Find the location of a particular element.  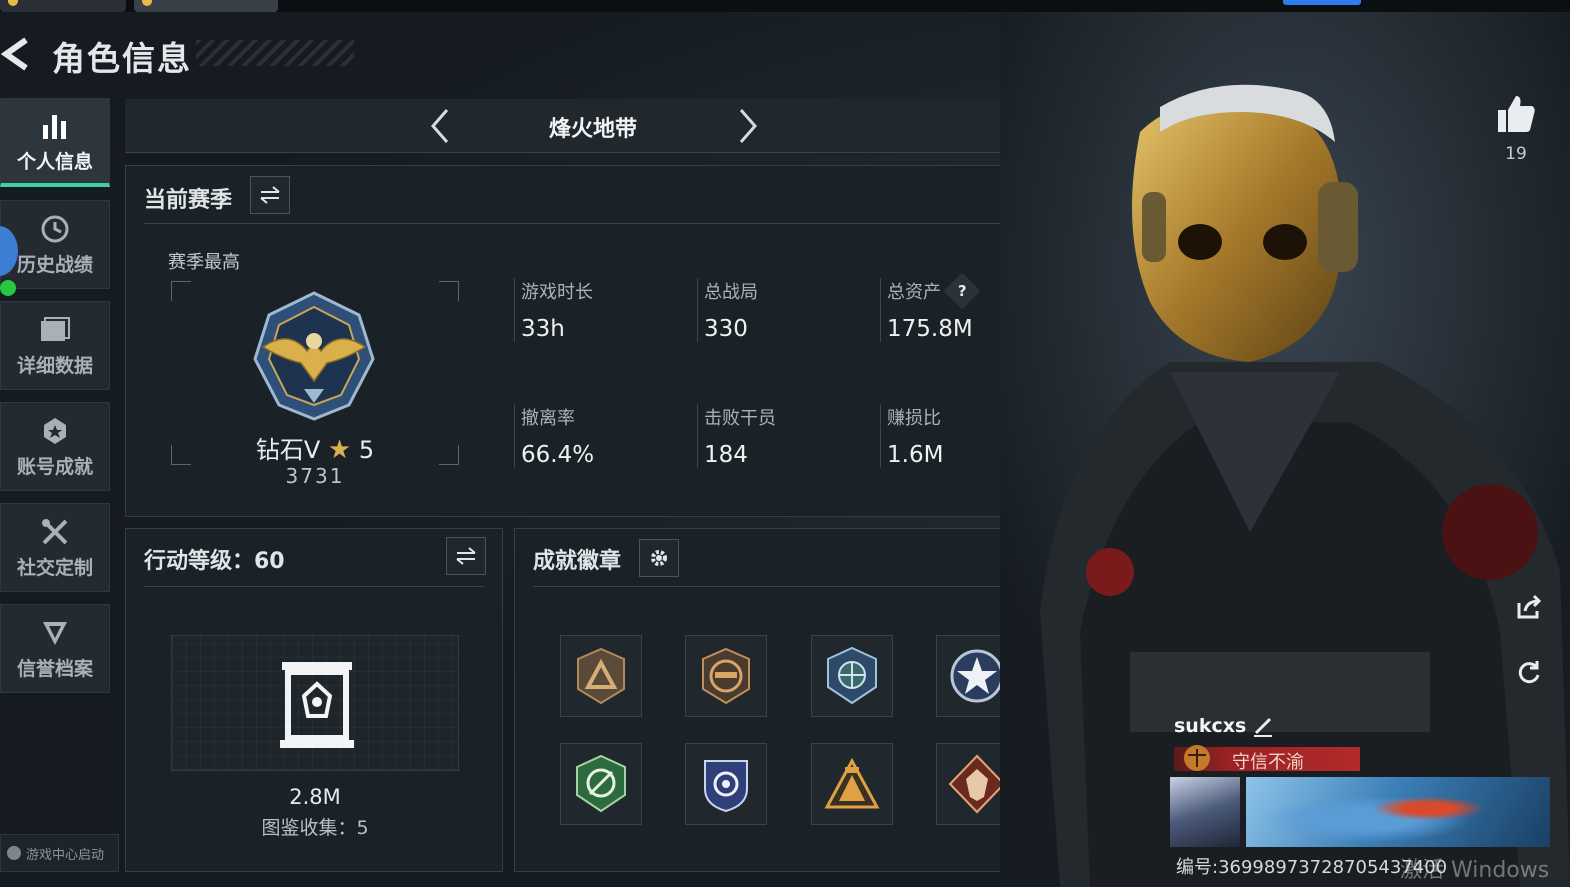

gear-icon is located at coordinates (659, 558).